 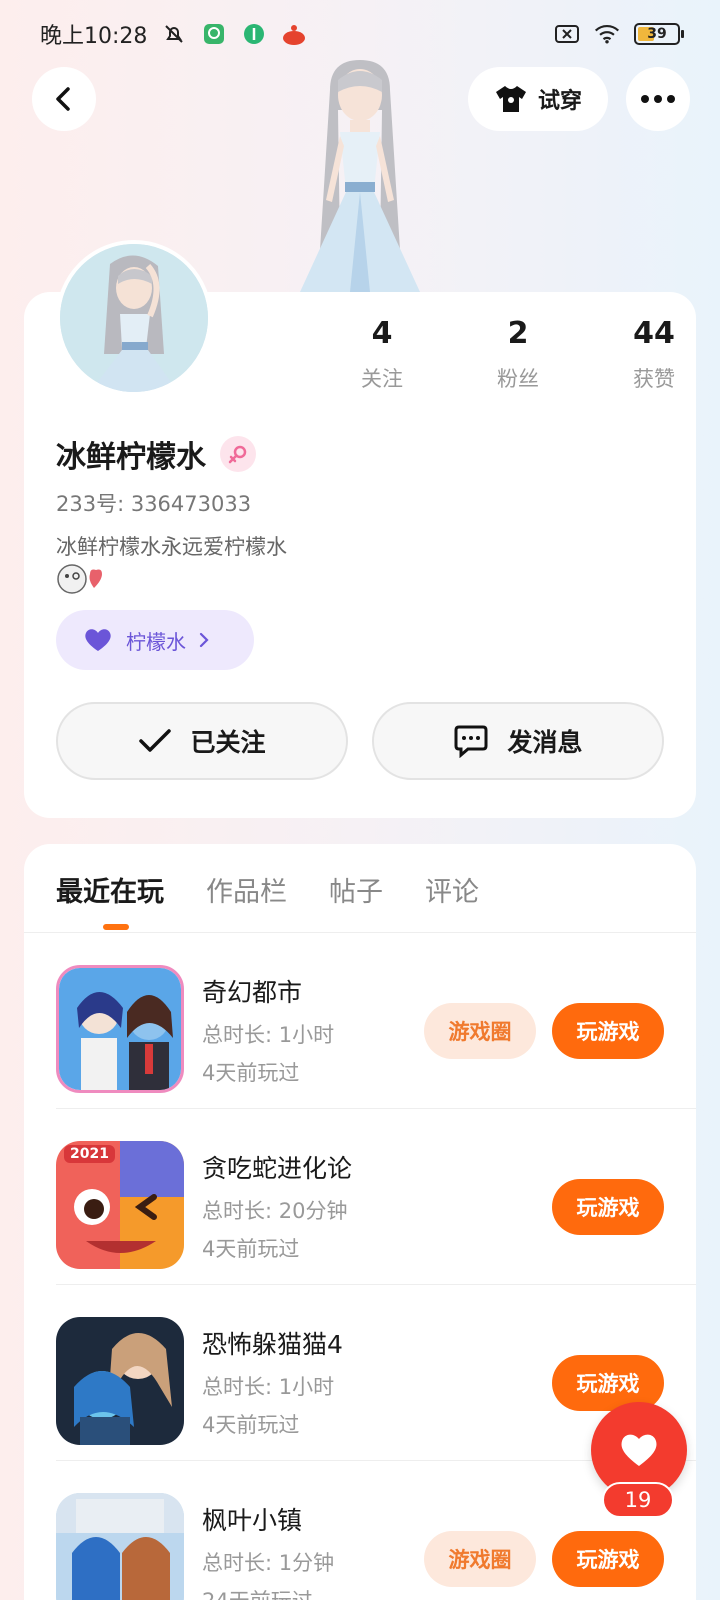 I want to click on chevron-right-icon, so click(x=204, y=640).